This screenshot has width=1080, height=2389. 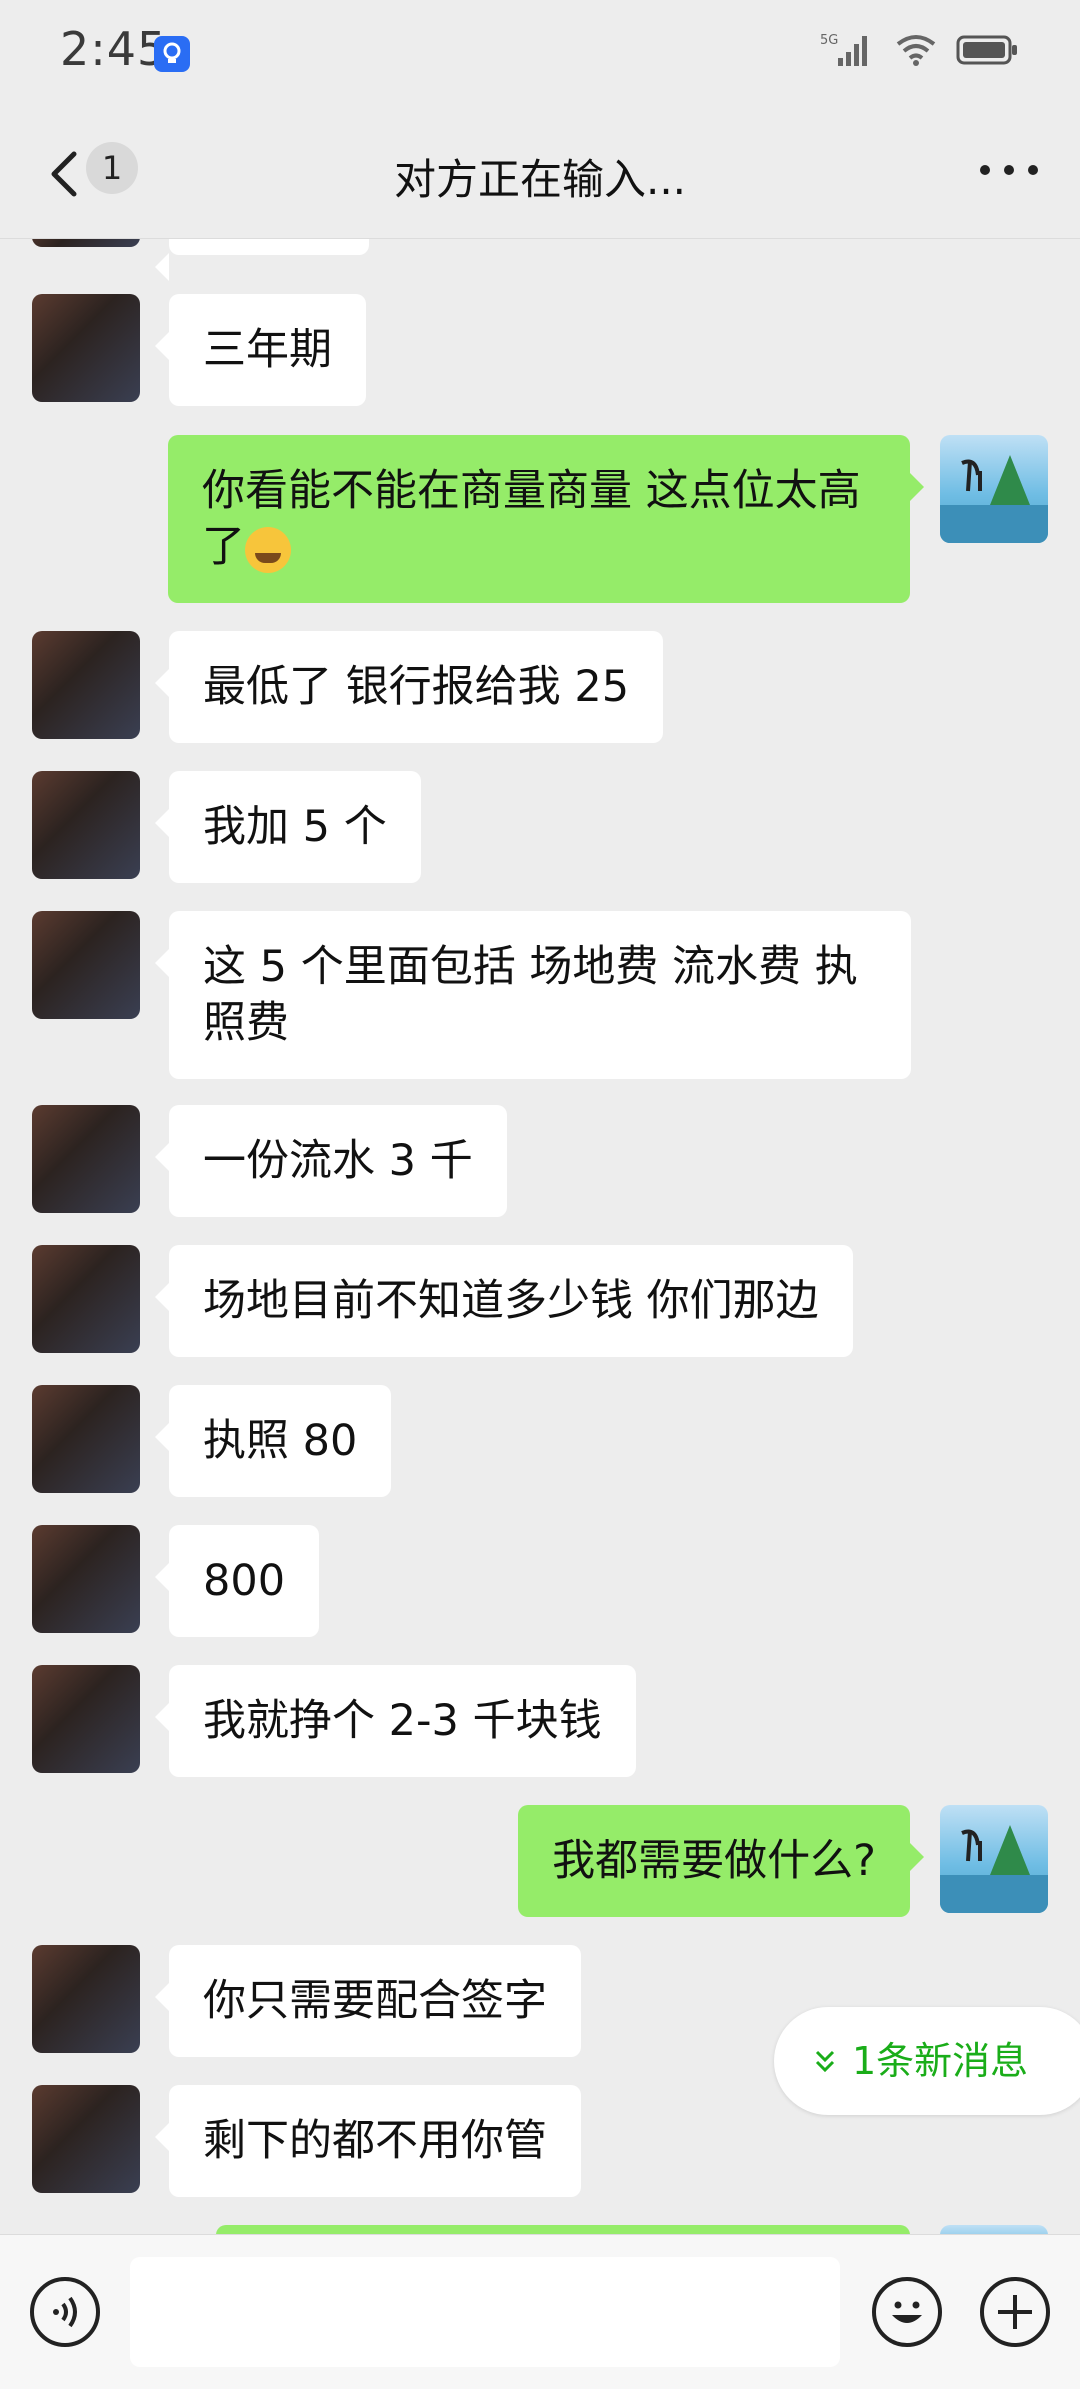 I want to click on message-bubble-self, so click(x=563, y=2229).